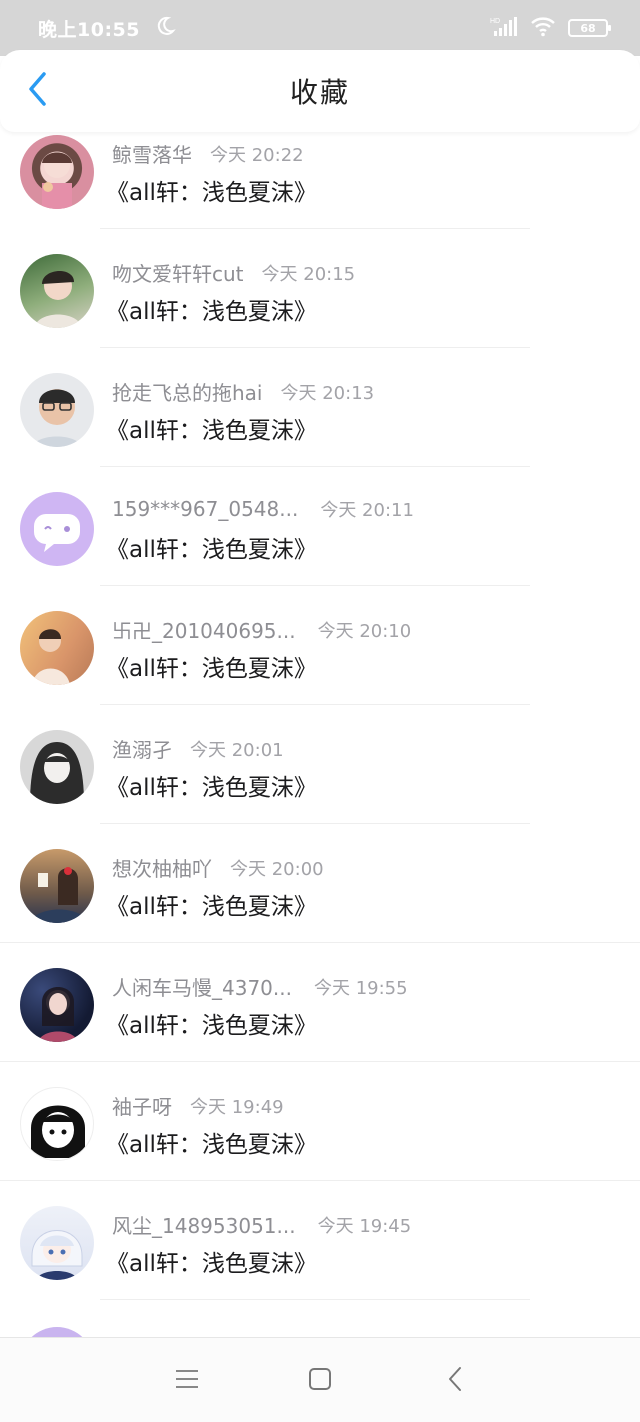 The width and height of the screenshot is (640, 1422). I want to click on back-button, so click(38, 91).